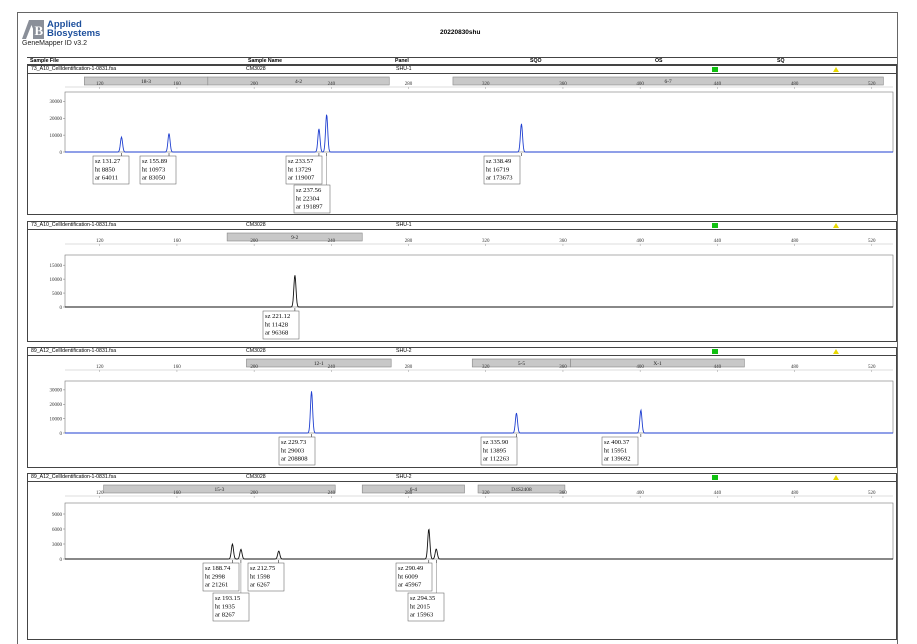  I want to click on peak-label-line: ht 1598, so click(260, 576).